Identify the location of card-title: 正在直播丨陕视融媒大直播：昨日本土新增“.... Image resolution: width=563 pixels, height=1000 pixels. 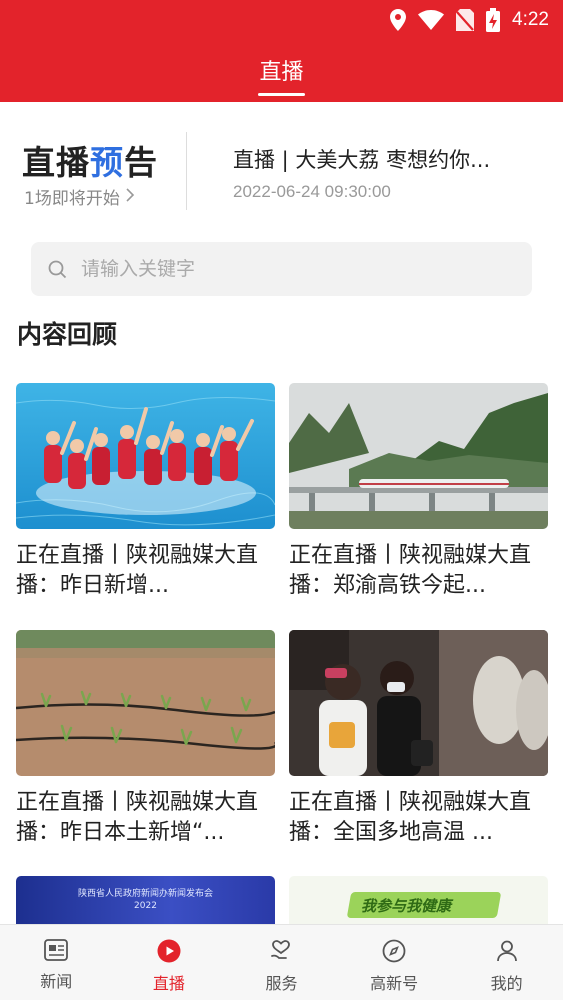
(145, 818).